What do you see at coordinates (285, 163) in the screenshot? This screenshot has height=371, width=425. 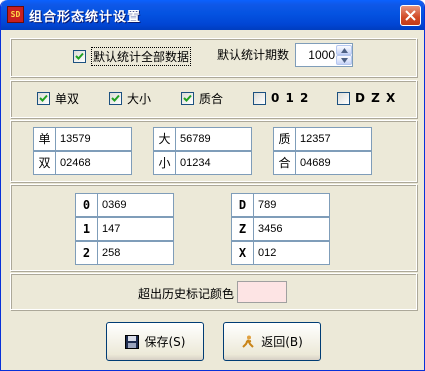 I see `group-key: 合` at bounding box center [285, 163].